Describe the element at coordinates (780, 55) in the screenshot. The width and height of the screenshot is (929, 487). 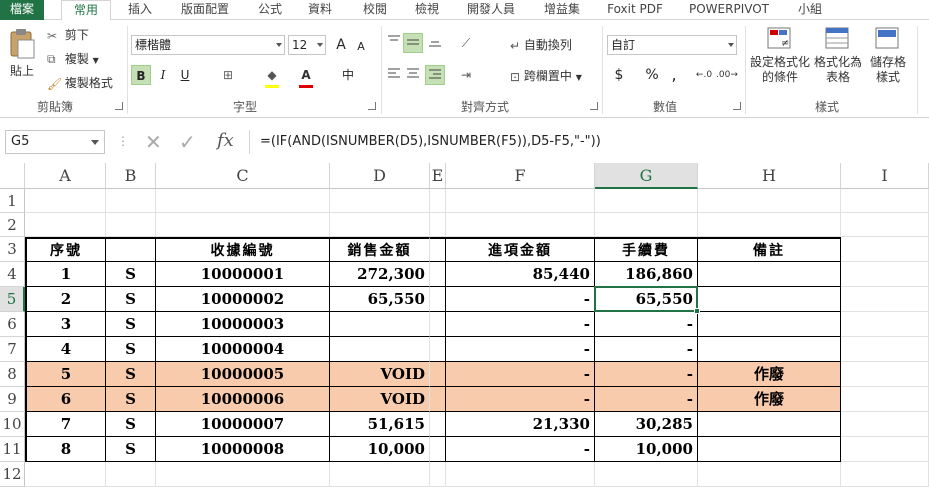
I see `conditional-format-button: ≠ 設定格式化的條件` at that location.